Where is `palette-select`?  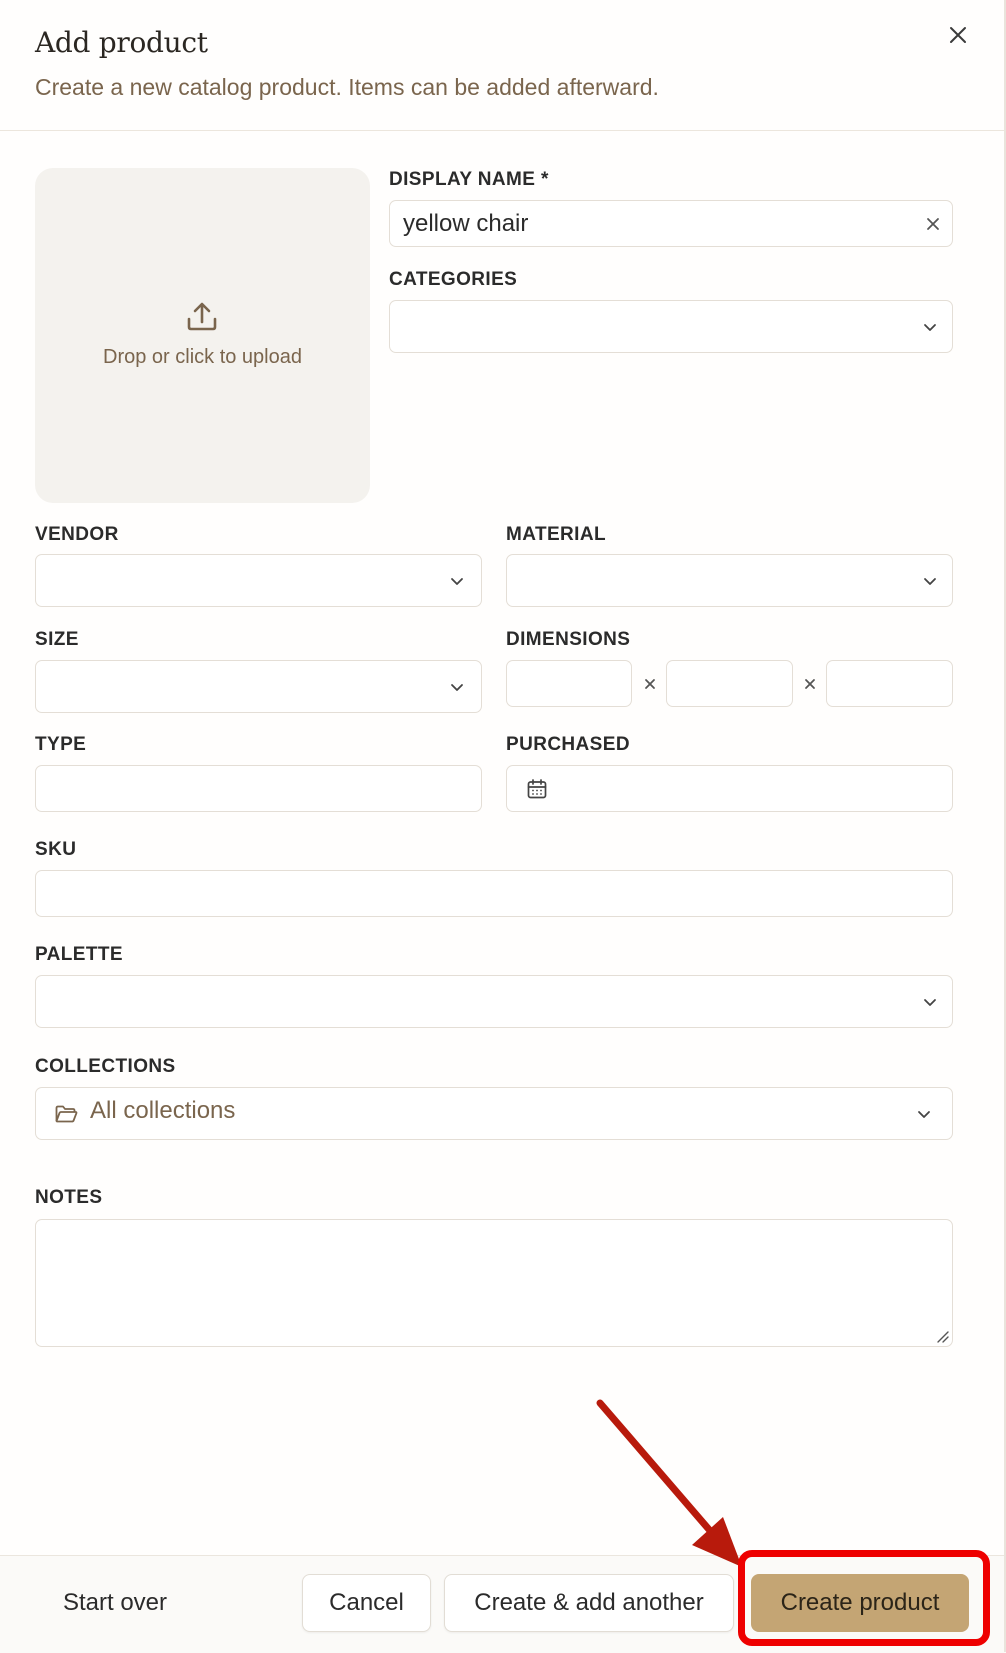 palette-select is located at coordinates (494, 1001).